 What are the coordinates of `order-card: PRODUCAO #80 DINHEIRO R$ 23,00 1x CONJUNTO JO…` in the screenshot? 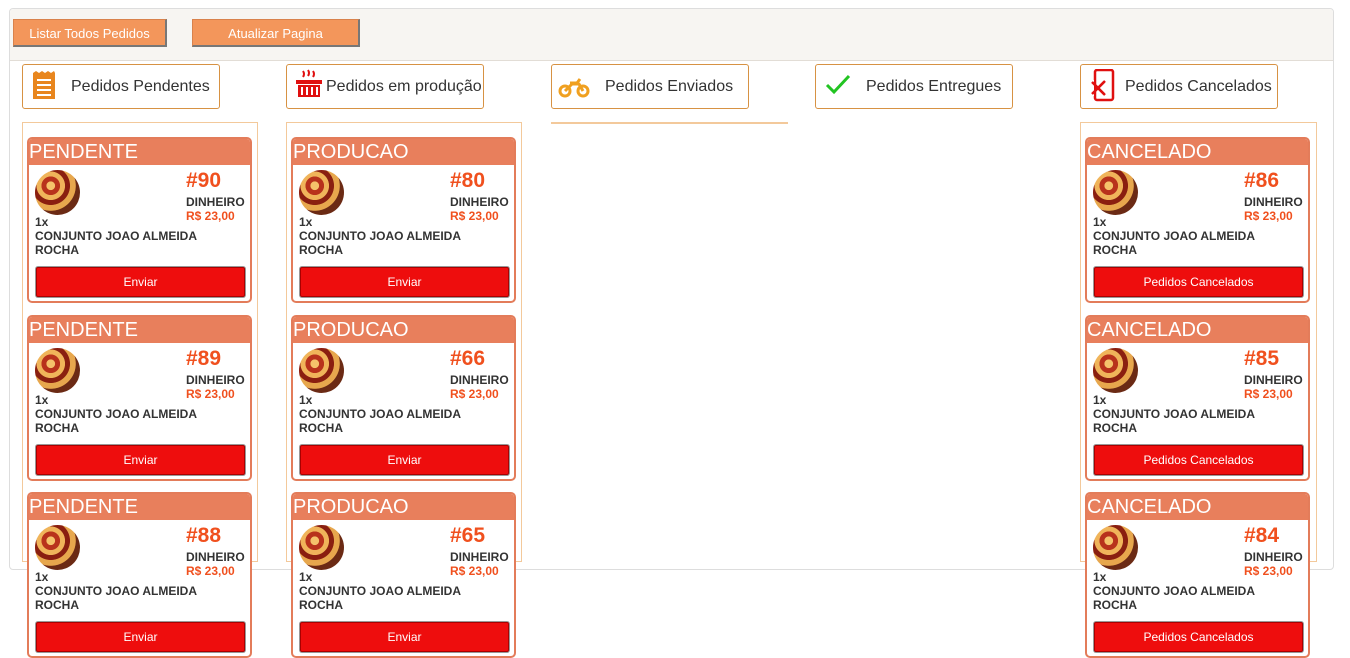 It's located at (403, 220).